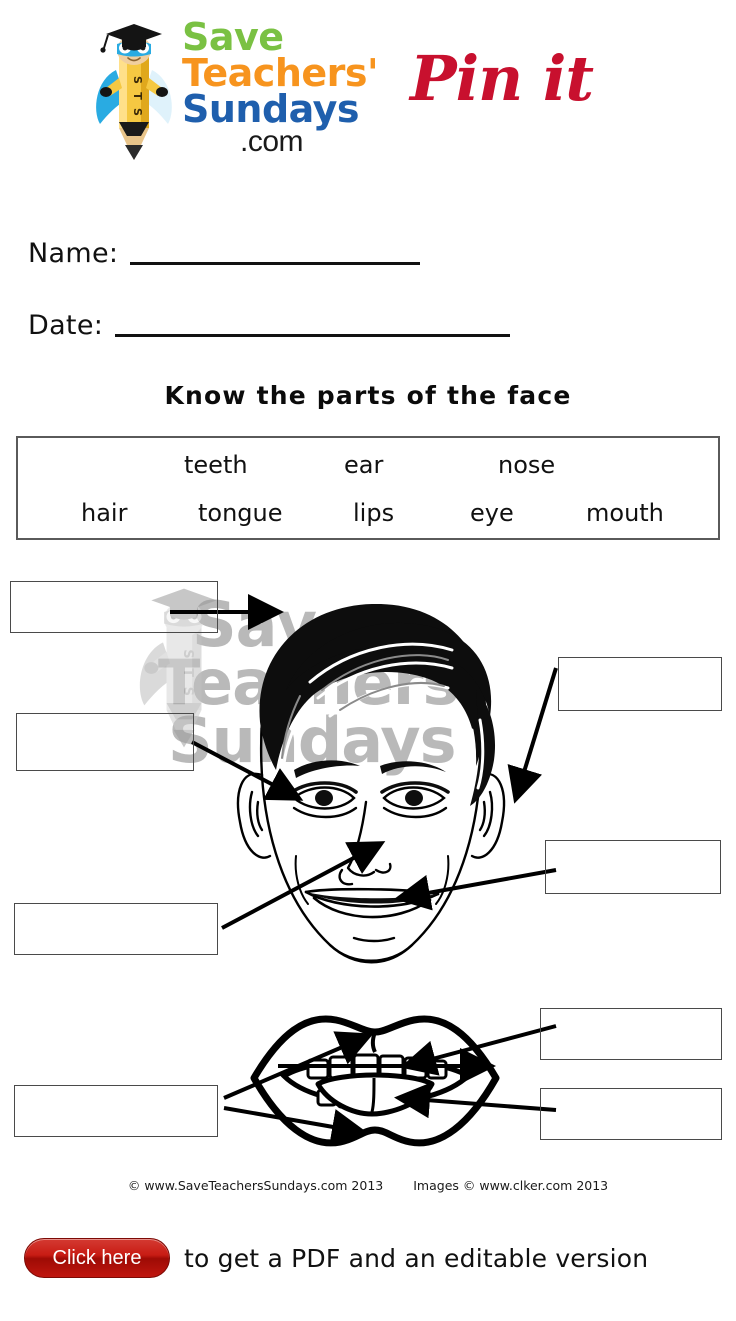  What do you see at coordinates (492, 513) in the screenshot?
I see `word-bank-item-eye: eye` at bounding box center [492, 513].